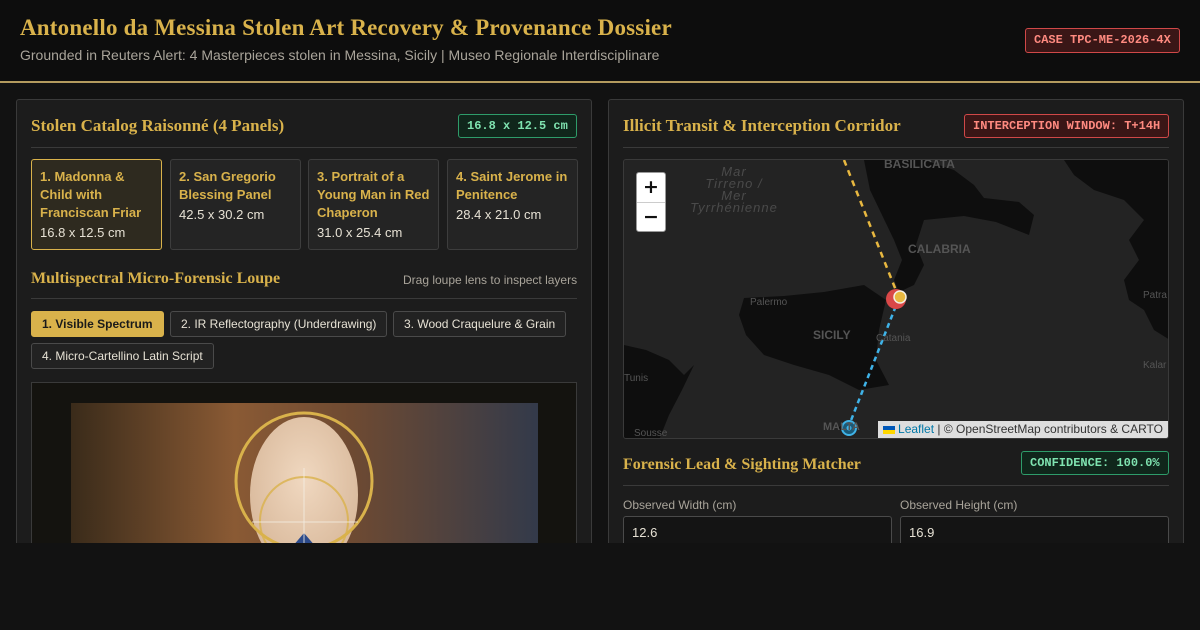  What do you see at coordinates (651, 433) in the screenshot?
I see `map-label-sousse: Sousse` at bounding box center [651, 433].